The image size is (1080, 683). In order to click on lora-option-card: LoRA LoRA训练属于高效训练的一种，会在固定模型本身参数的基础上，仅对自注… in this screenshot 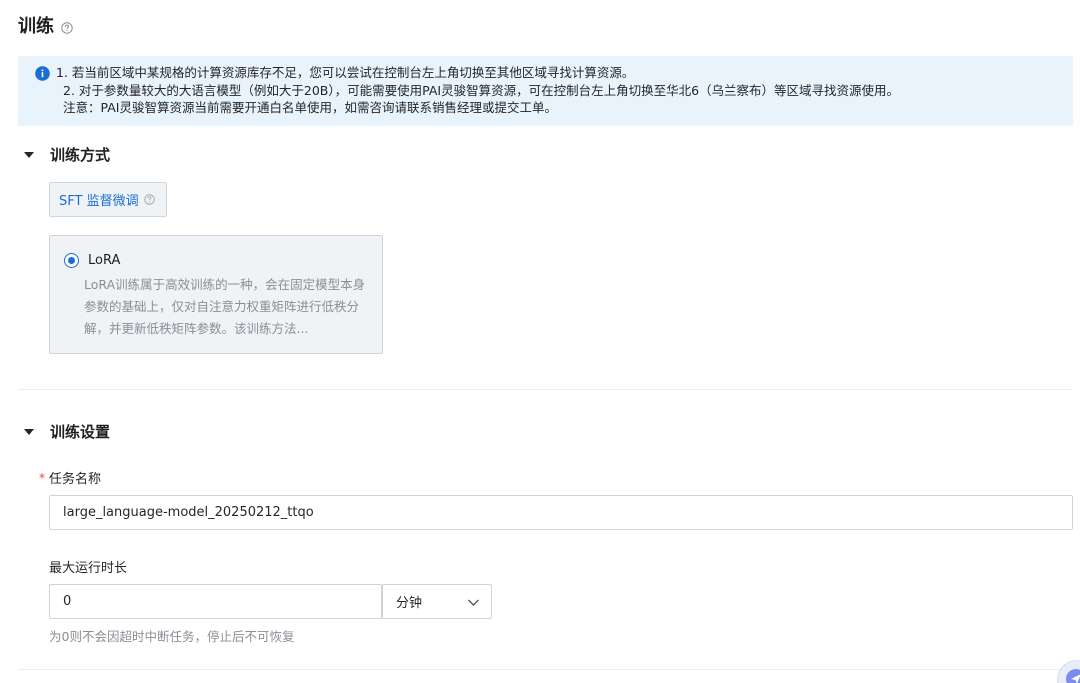, I will do `click(216, 294)`.